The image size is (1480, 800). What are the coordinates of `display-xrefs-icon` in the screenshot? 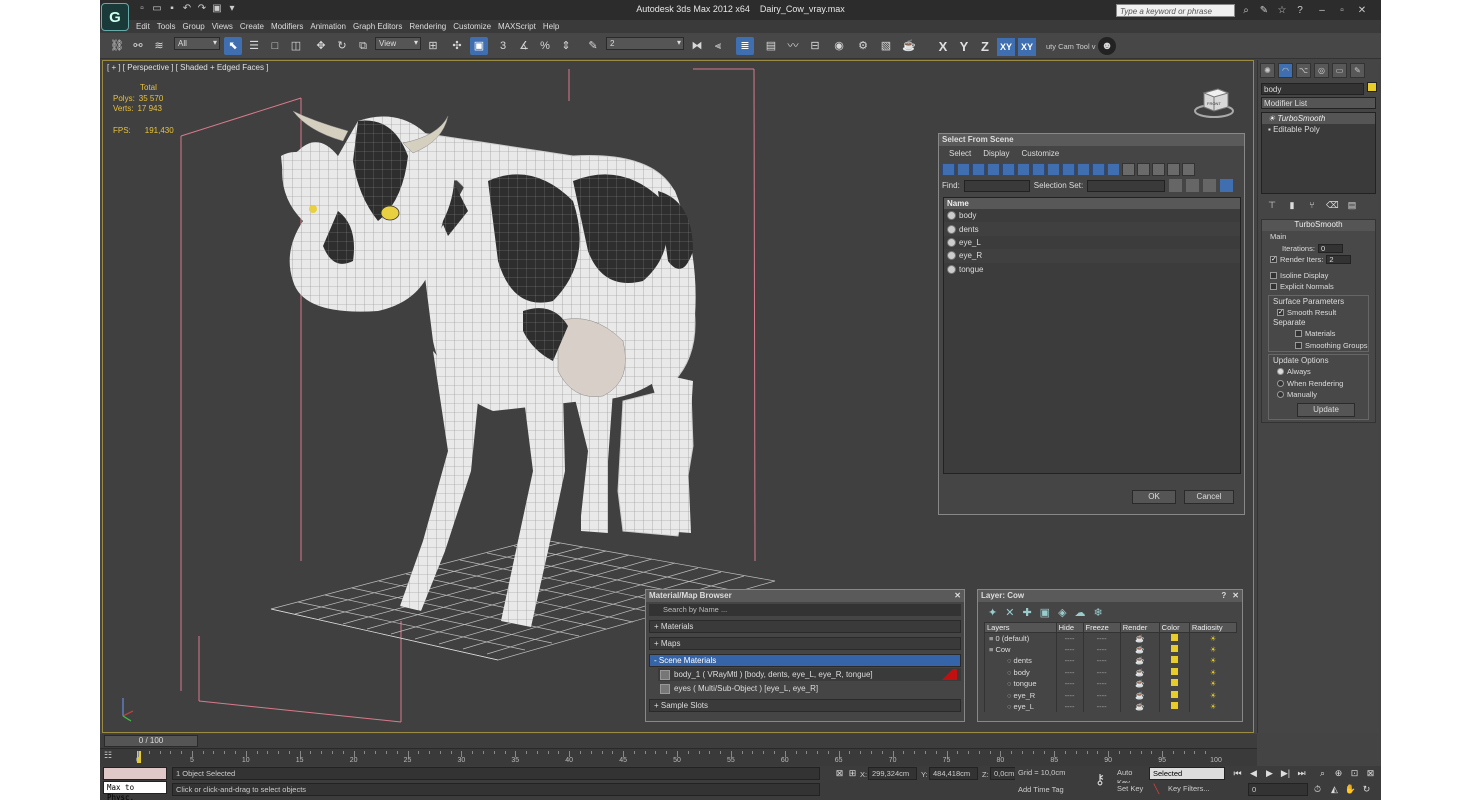 It's located at (1053, 169).